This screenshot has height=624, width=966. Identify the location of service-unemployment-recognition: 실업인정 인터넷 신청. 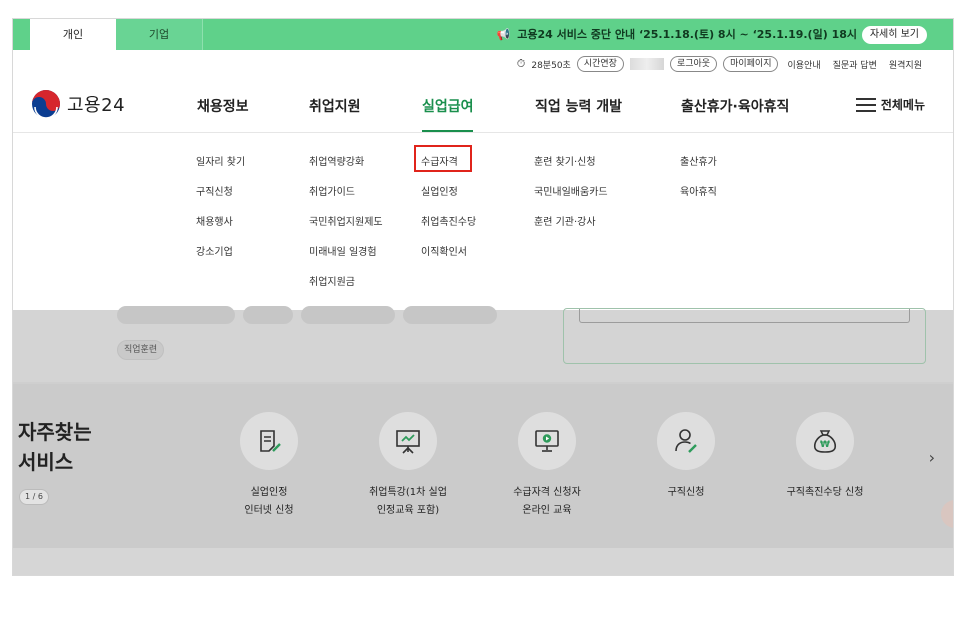
(269, 466).